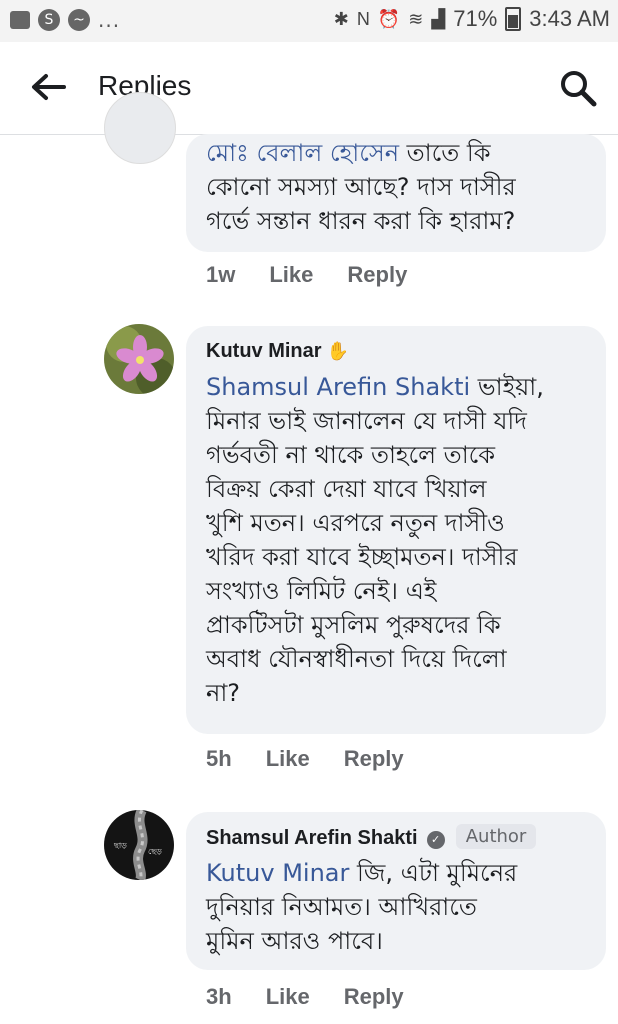  Describe the element at coordinates (341, 18) in the screenshot. I see `bluetooth-icon: ✱` at that location.